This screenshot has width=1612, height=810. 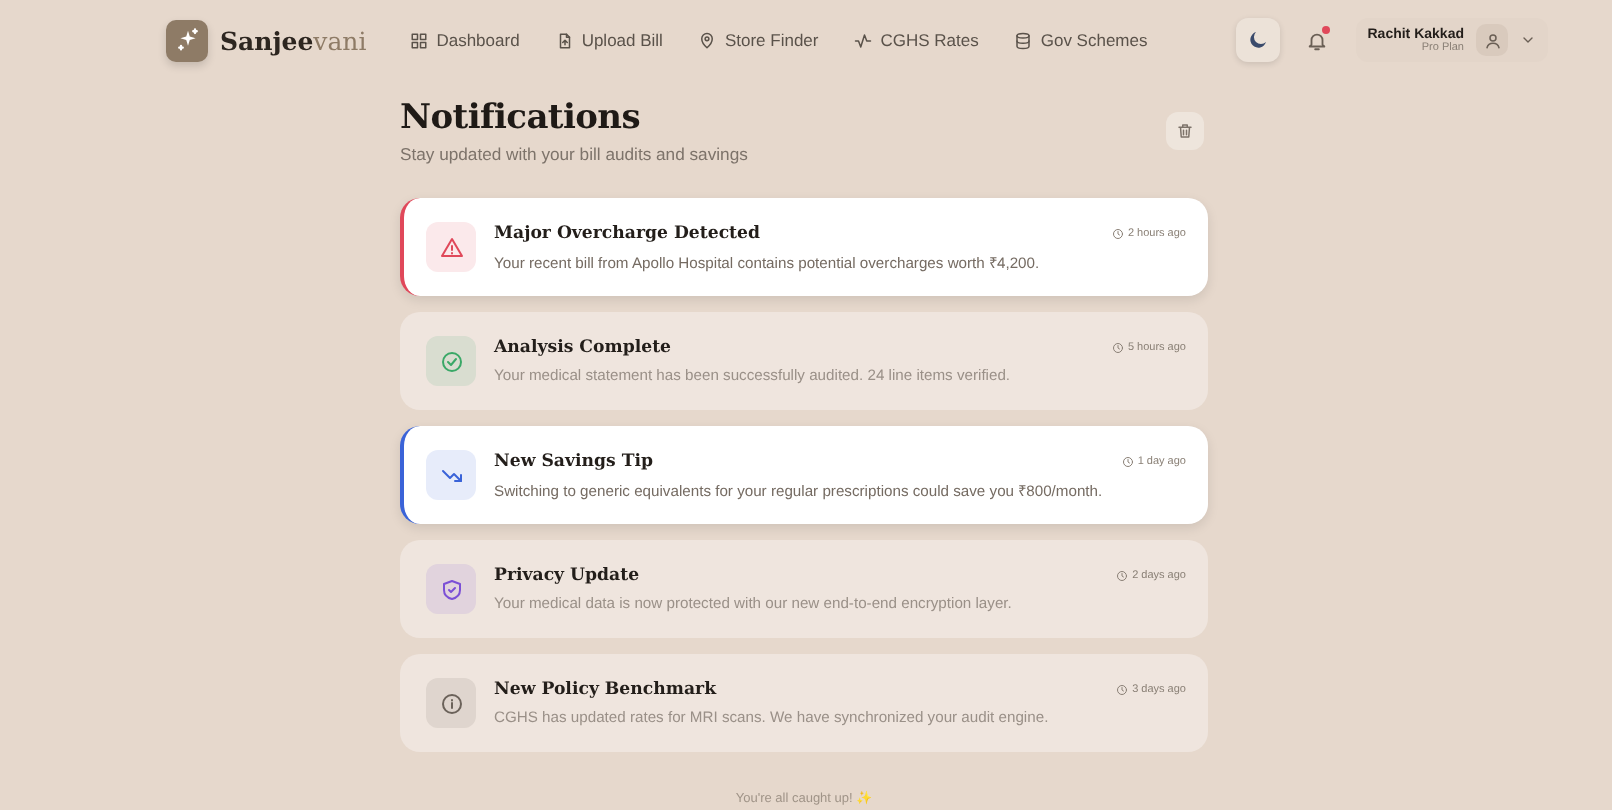 I want to click on page-title: Notifications, so click(x=521, y=118).